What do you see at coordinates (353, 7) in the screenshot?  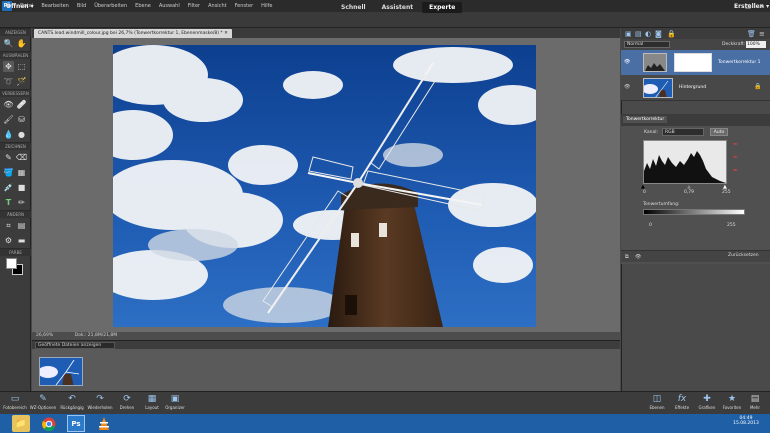 I see `mode-schnell: Schnell` at bounding box center [353, 7].